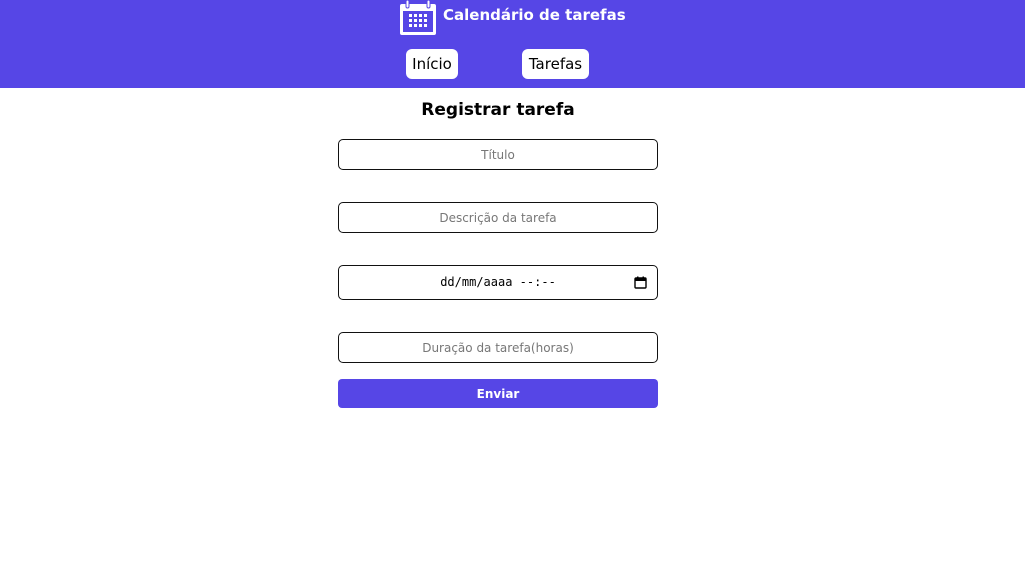  Describe the element at coordinates (418, 17) in the screenshot. I see `calendar-icon` at that location.